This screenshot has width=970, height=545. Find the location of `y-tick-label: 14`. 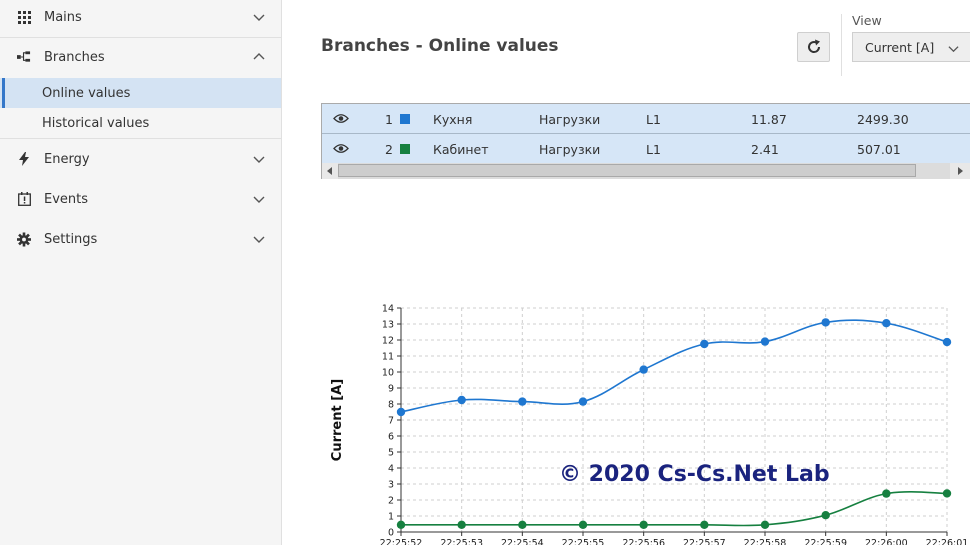

y-tick-label: 14 is located at coordinates (388, 309).